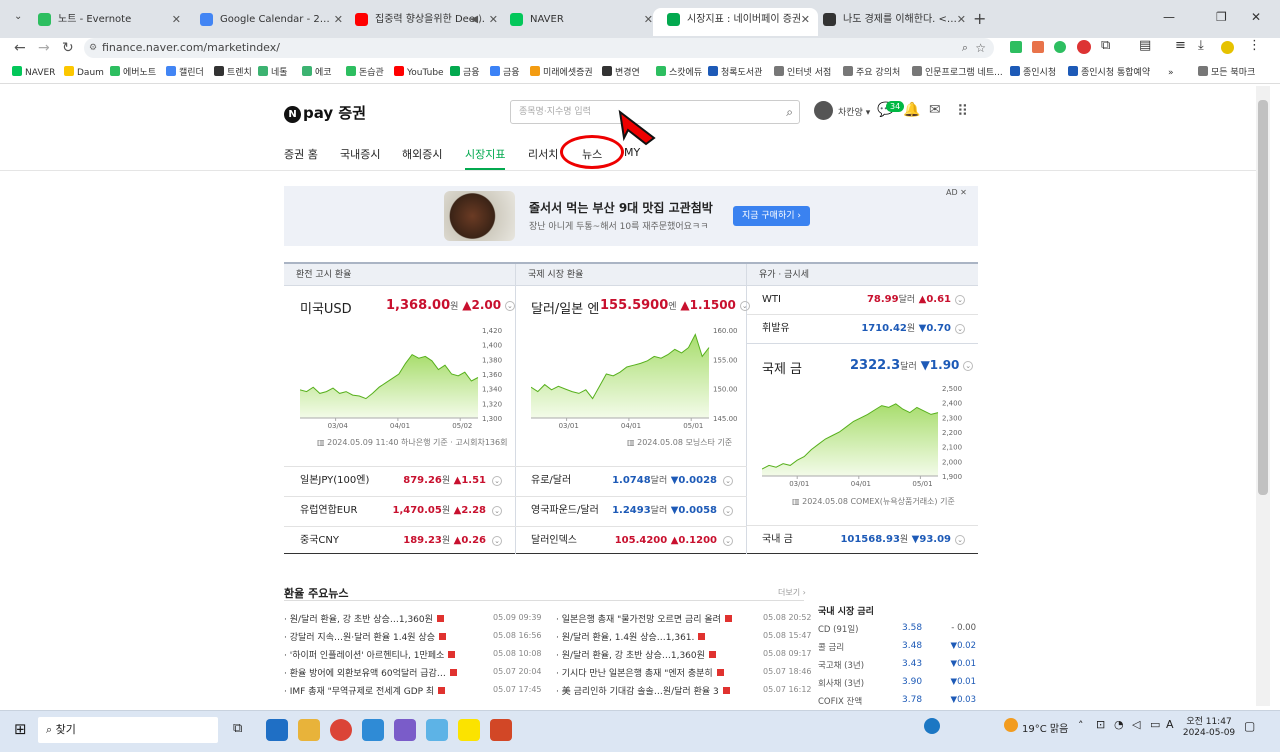  Describe the element at coordinates (539, 48) in the screenshot. I see `omnibox: ⚙ finance.naver.com/marketindex/ ⌕ ☆` at that location.